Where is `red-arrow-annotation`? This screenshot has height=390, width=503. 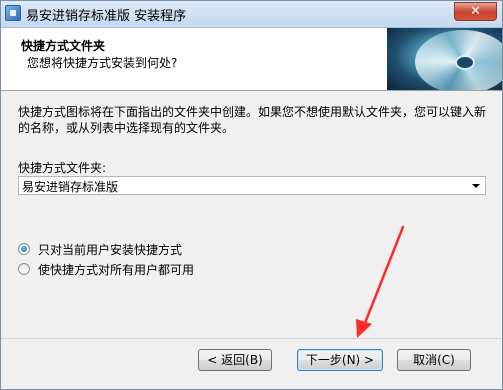
red-arrow-annotation is located at coordinates (380, 281).